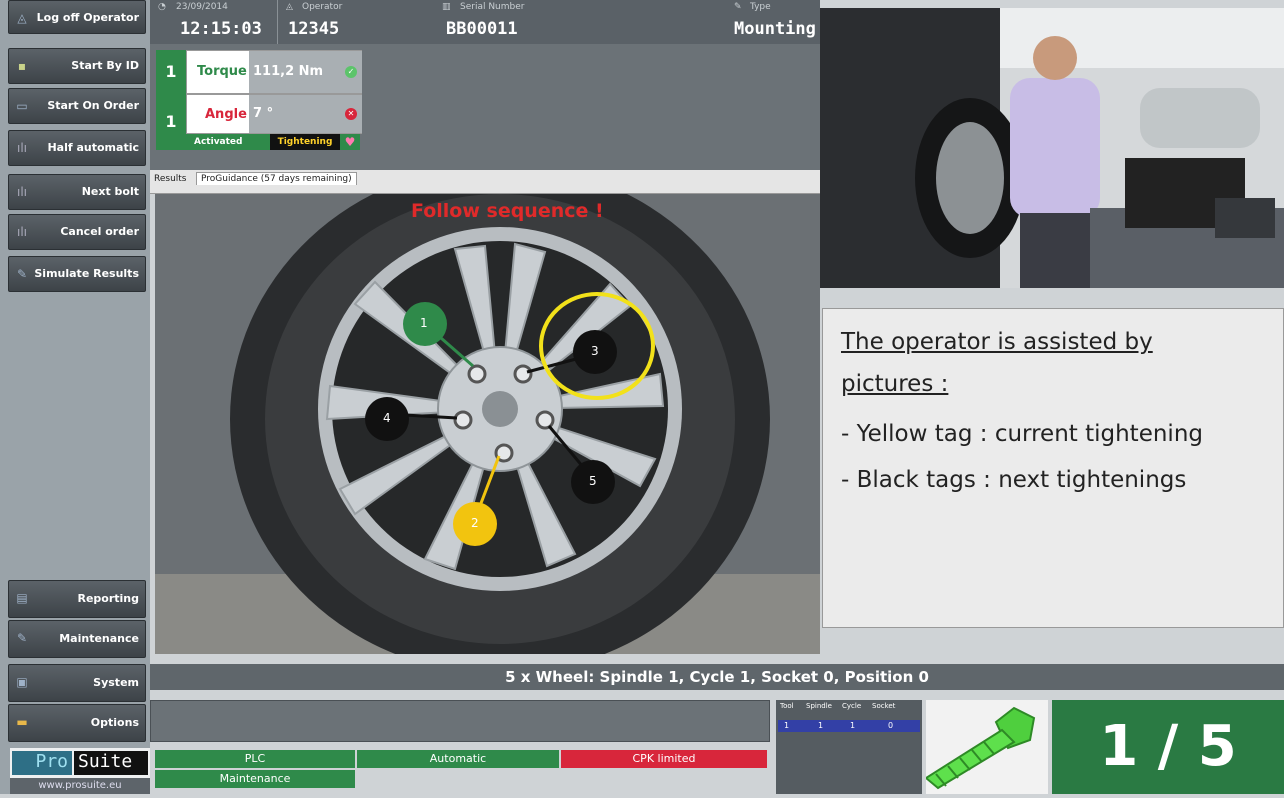 This screenshot has width=1284, height=798. Describe the element at coordinates (849, 726) in the screenshot. I see `table-row: 1 1 1 0` at that location.